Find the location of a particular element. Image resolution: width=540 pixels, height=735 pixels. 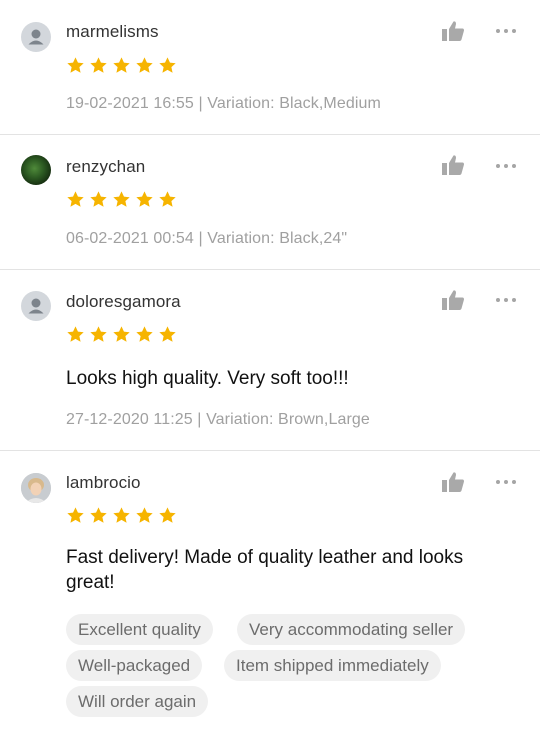

review-timestamp: 19-02-2021 16:55 is located at coordinates (130, 103).